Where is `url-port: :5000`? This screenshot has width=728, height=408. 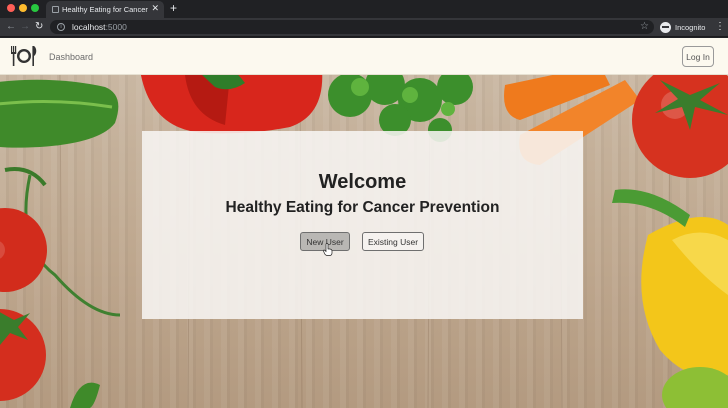 url-port: :5000 is located at coordinates (116, 27).